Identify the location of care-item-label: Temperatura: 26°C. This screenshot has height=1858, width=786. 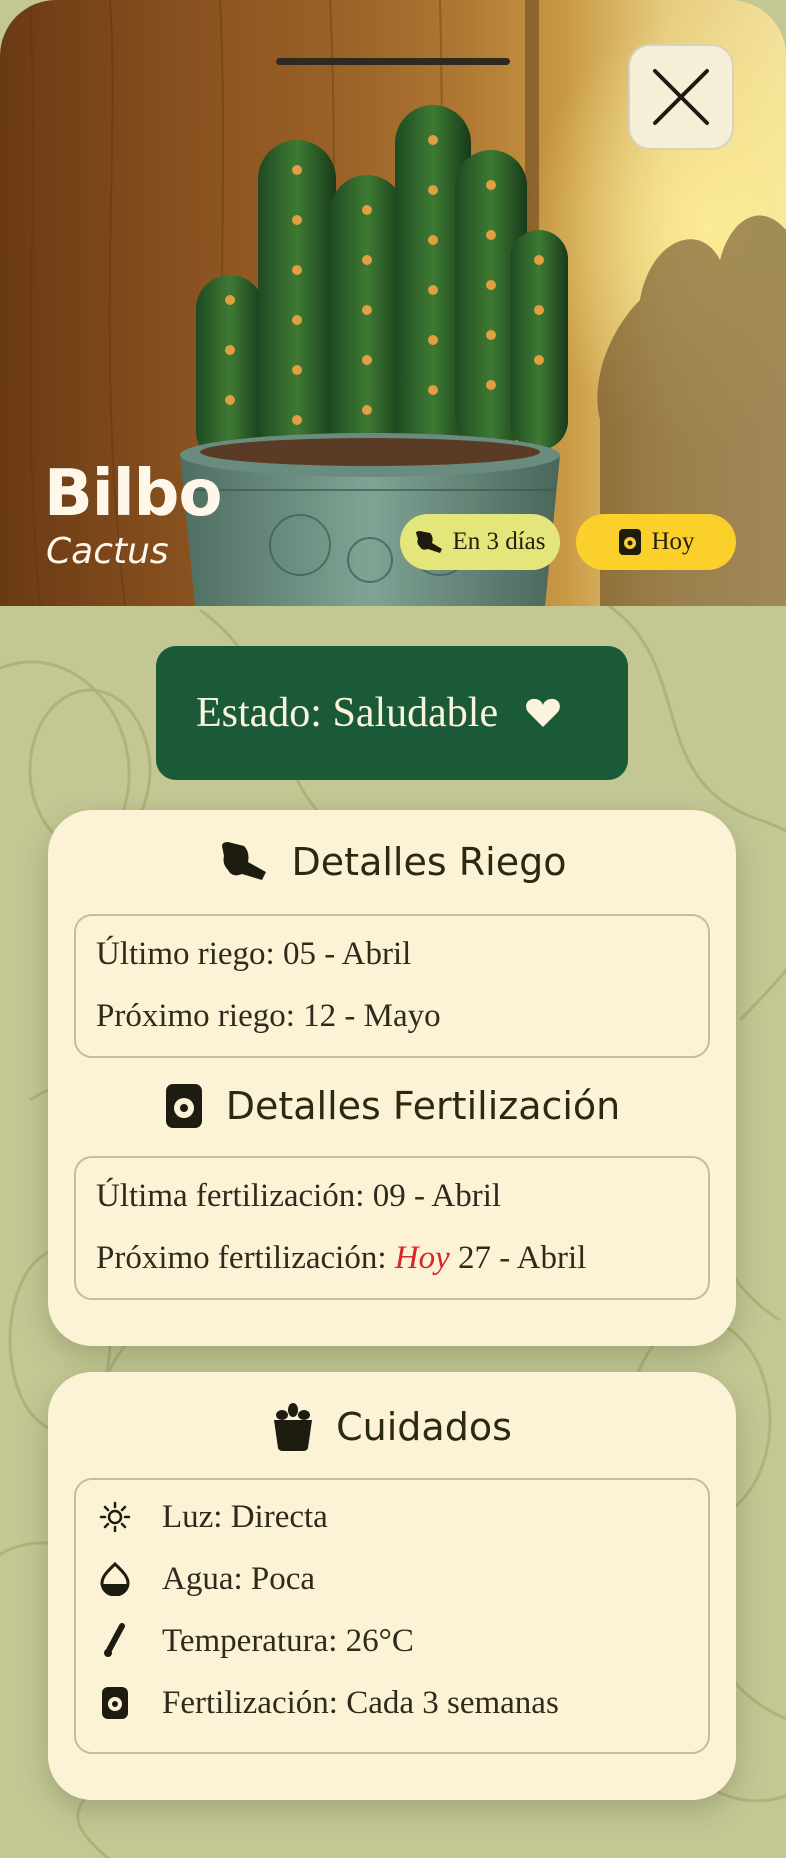
(288, 1640).